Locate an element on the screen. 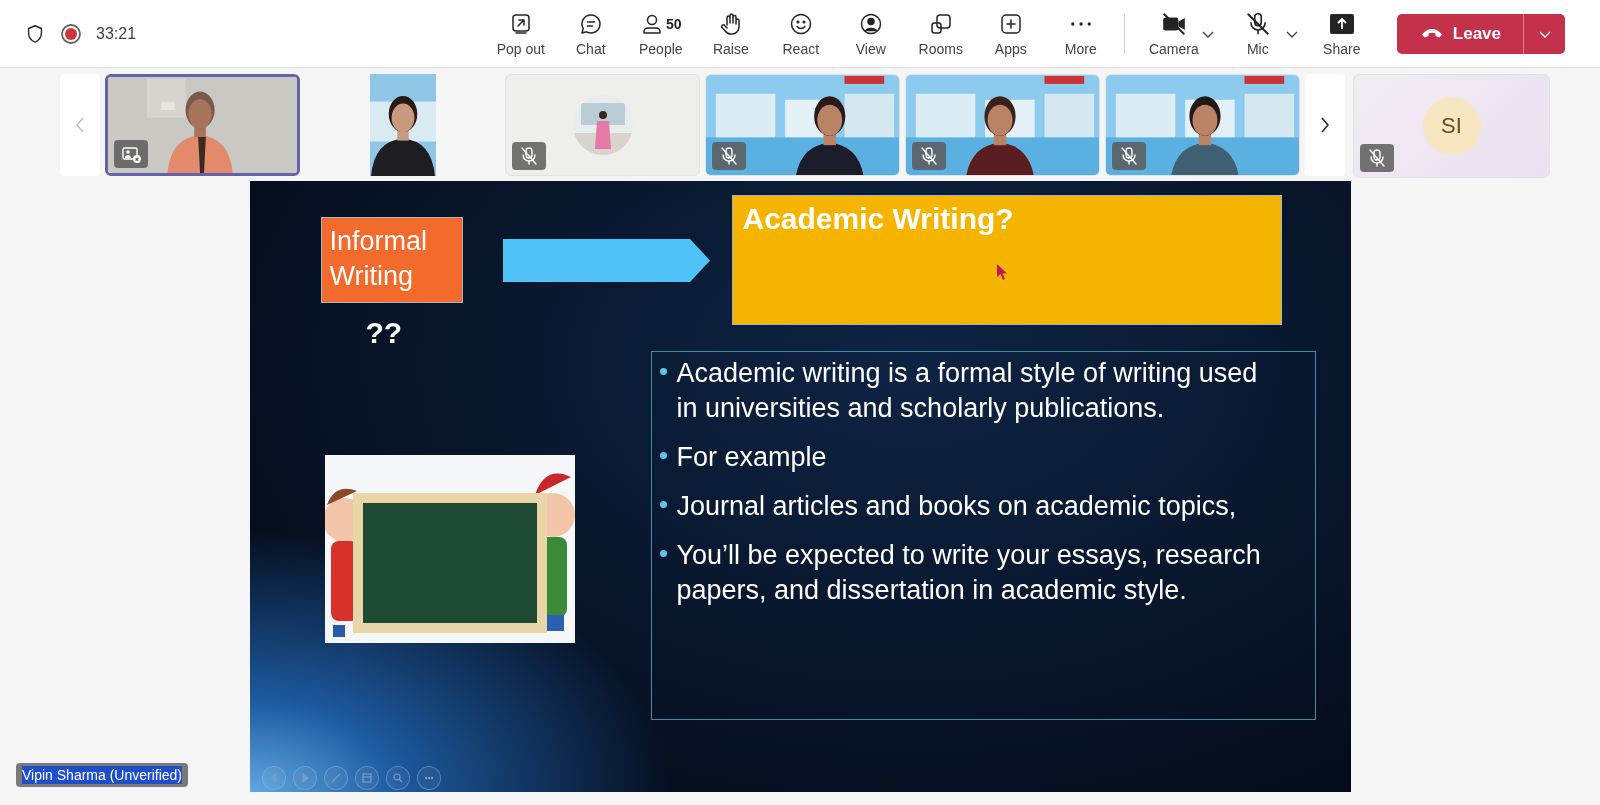 This screenshot has height=805, width=1600. next-button is located at coordinates (304, 778).